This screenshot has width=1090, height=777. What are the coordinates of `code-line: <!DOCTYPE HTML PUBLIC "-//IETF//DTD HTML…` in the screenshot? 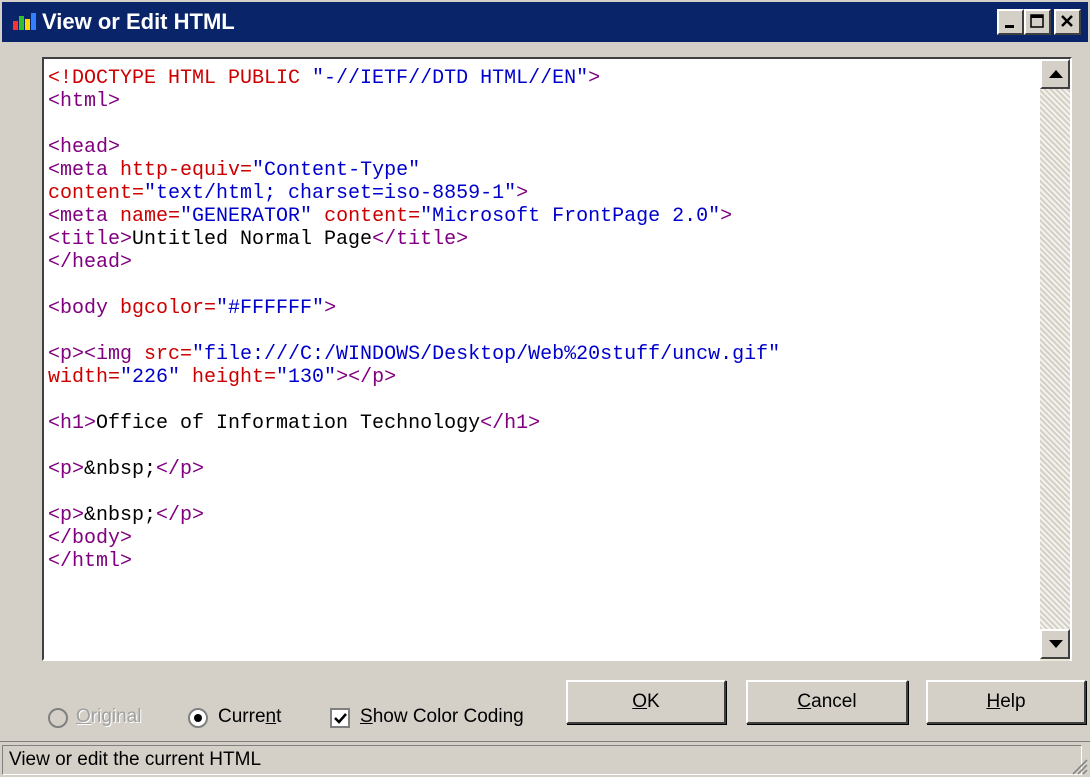 It's located at (414, 78).